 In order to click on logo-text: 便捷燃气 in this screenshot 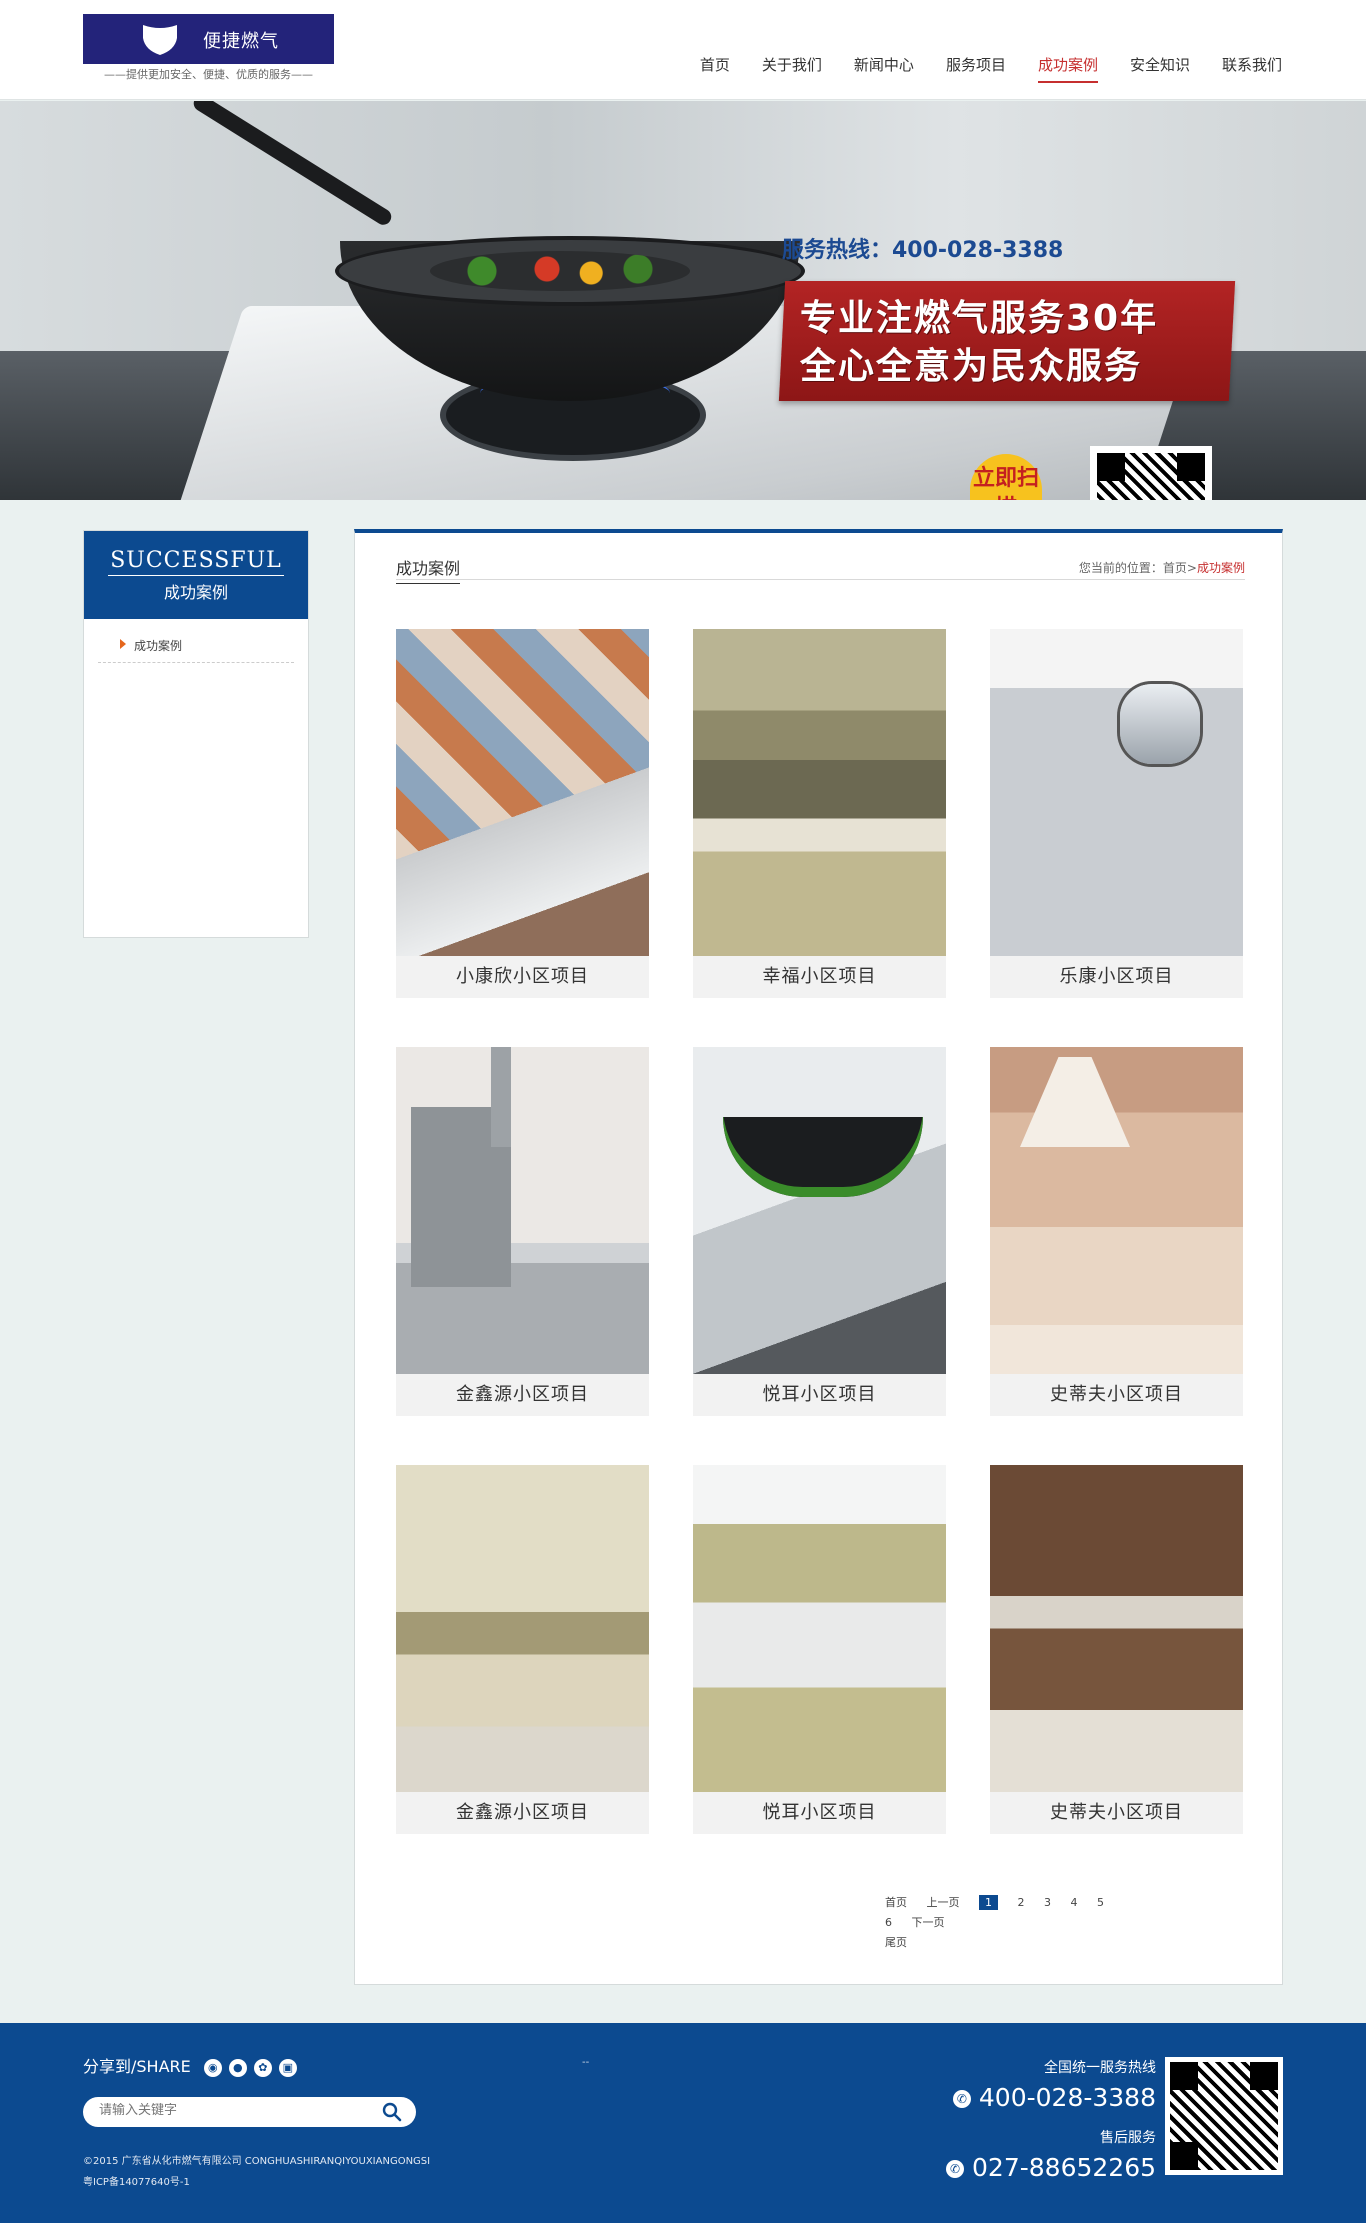, I will do `click(241, 41)`.